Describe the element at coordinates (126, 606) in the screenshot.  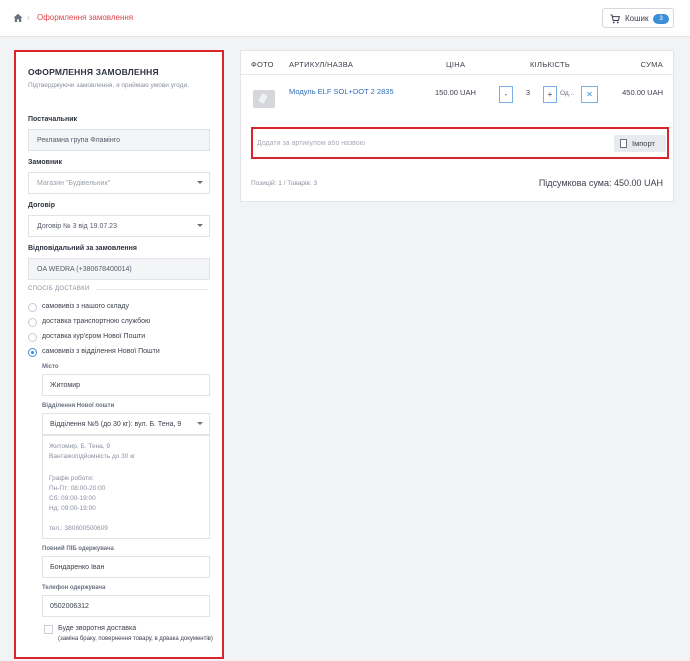
I see `recipient-phone-field: 0502006312` at that location.